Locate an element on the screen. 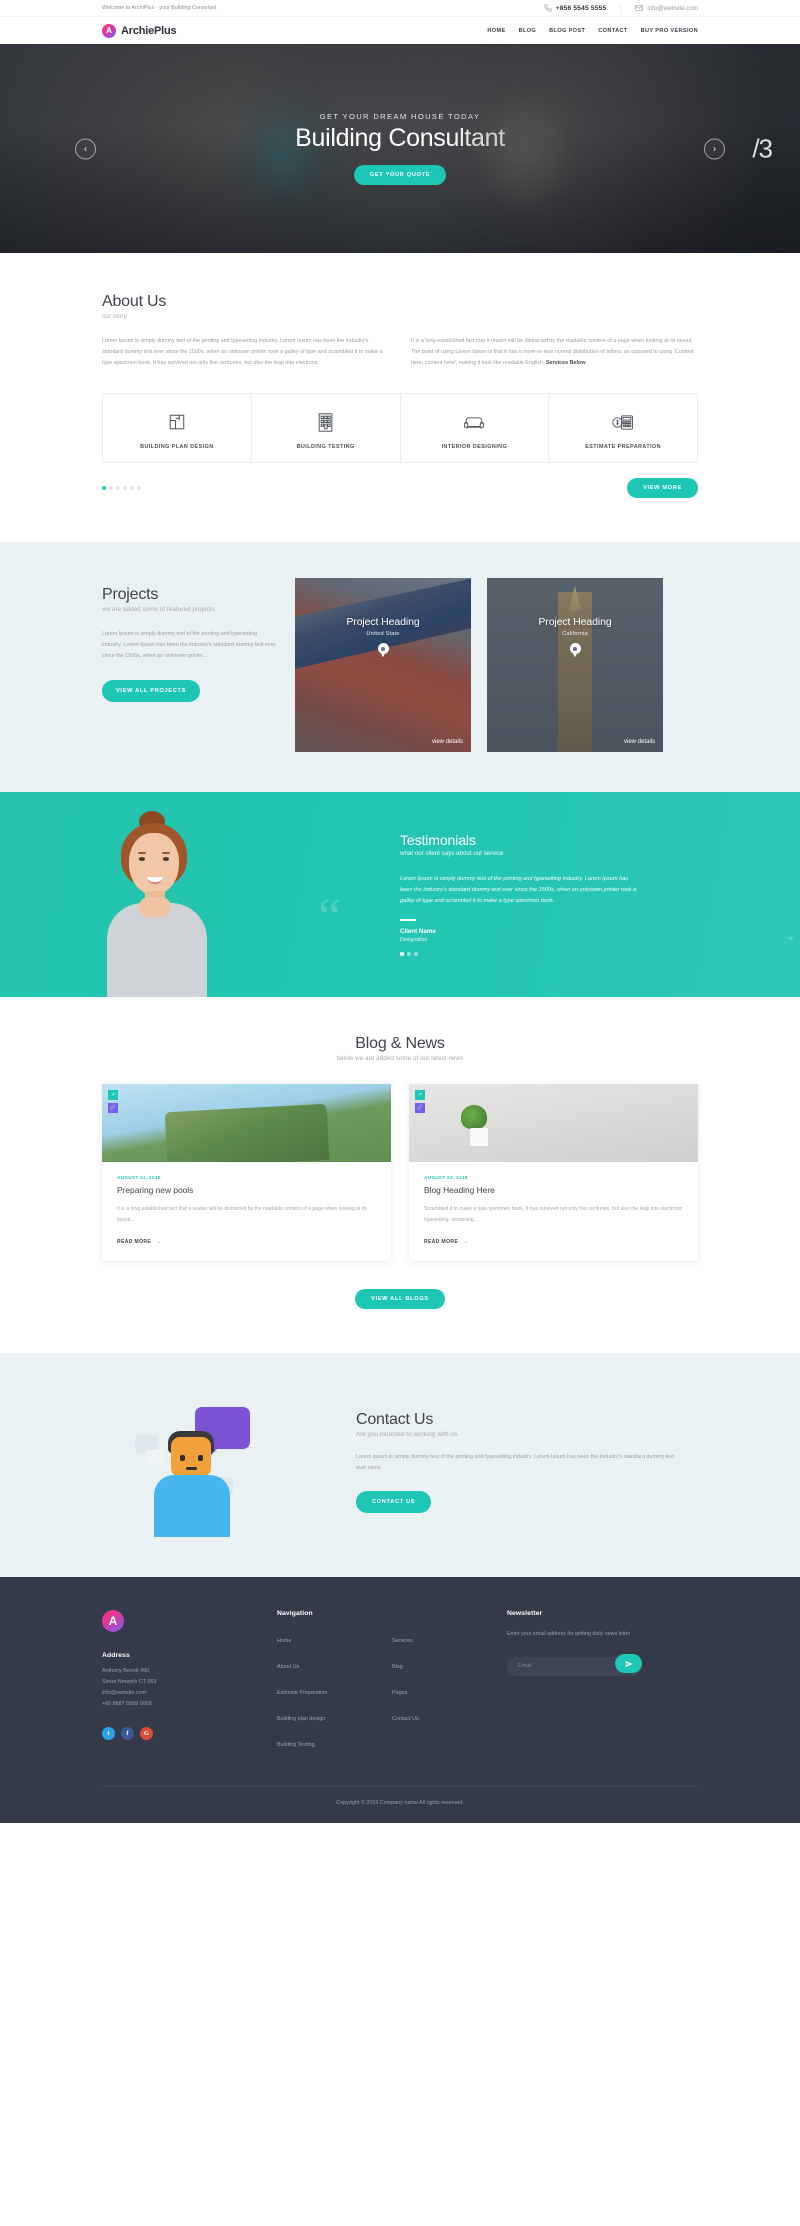  address-line: Street Norwich CT 063 is located at coordinates (129, 1681).